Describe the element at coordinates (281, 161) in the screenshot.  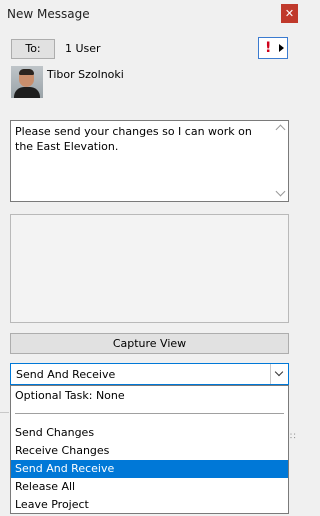
I see `message-scrollbar` at that location.